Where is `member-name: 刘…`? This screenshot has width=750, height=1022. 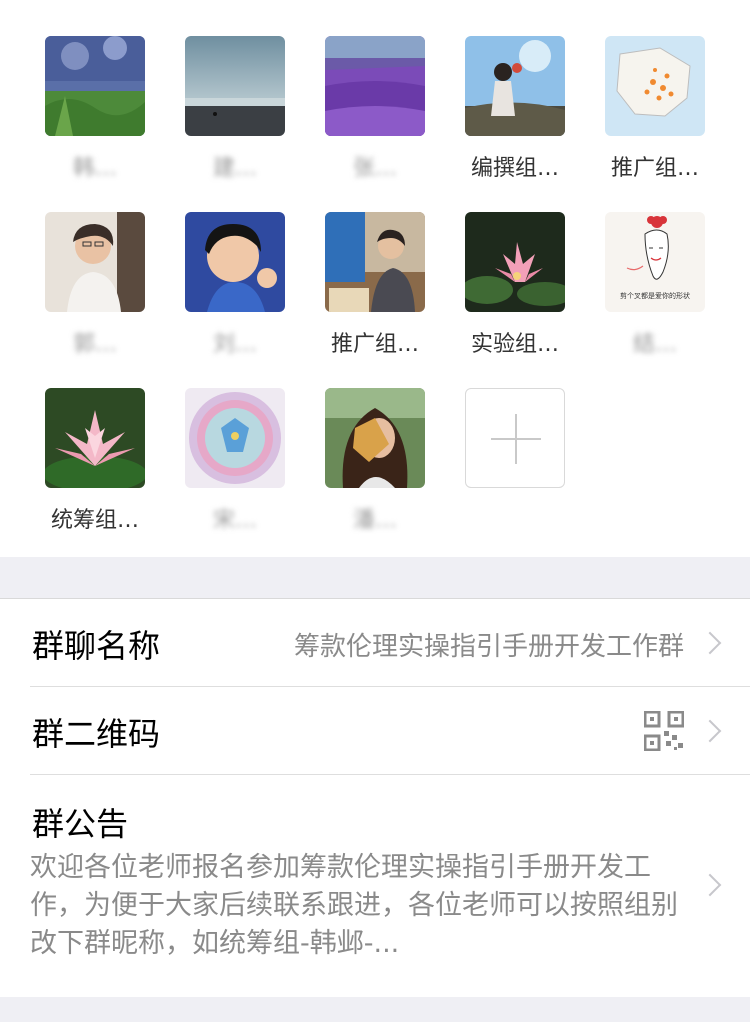 member-name: 刘… is located at coordinates (234, 344).